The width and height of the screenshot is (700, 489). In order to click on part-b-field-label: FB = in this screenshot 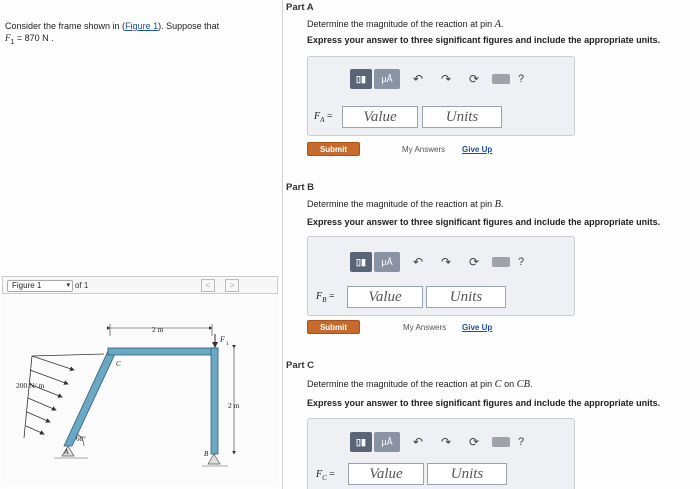, I will do `click(325, 297)`.